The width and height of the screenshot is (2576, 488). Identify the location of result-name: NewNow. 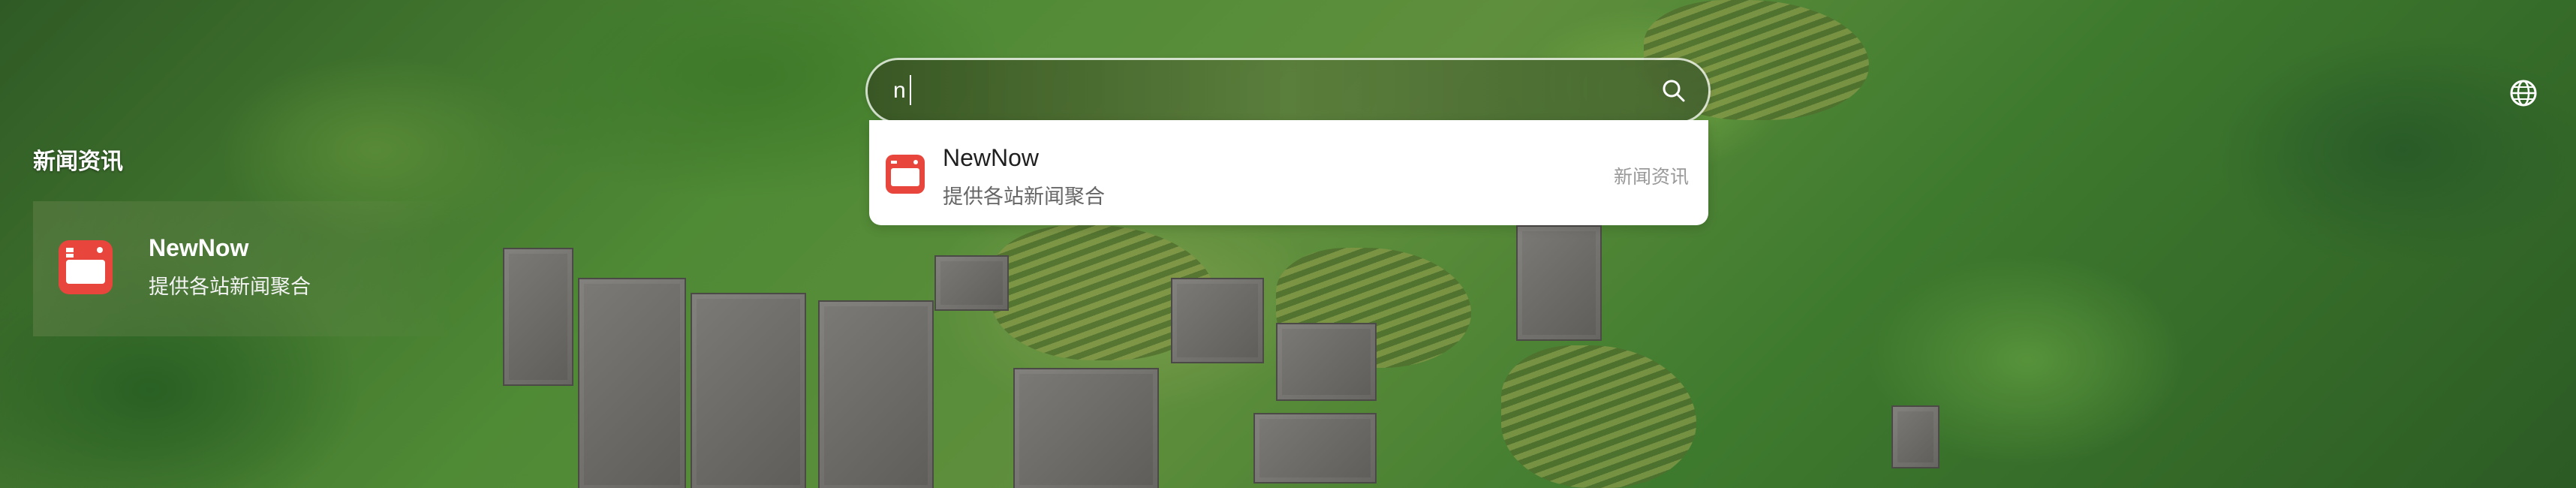
(992, 157).